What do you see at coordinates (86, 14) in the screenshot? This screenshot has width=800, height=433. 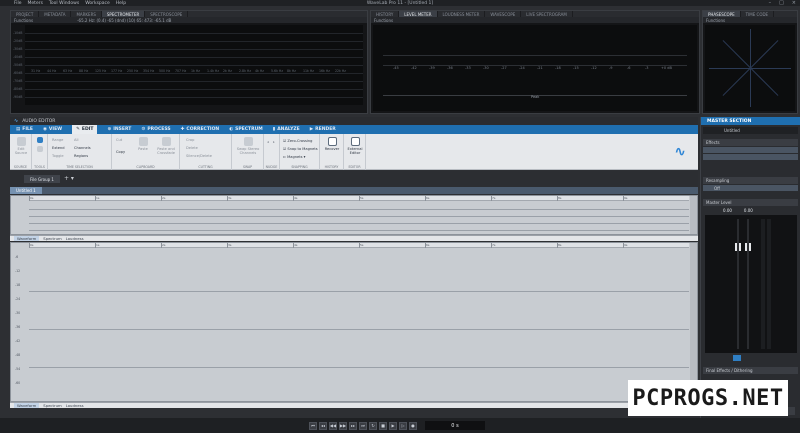 I see `tab-markers: MARKERS` at bounding box center [86, 14].